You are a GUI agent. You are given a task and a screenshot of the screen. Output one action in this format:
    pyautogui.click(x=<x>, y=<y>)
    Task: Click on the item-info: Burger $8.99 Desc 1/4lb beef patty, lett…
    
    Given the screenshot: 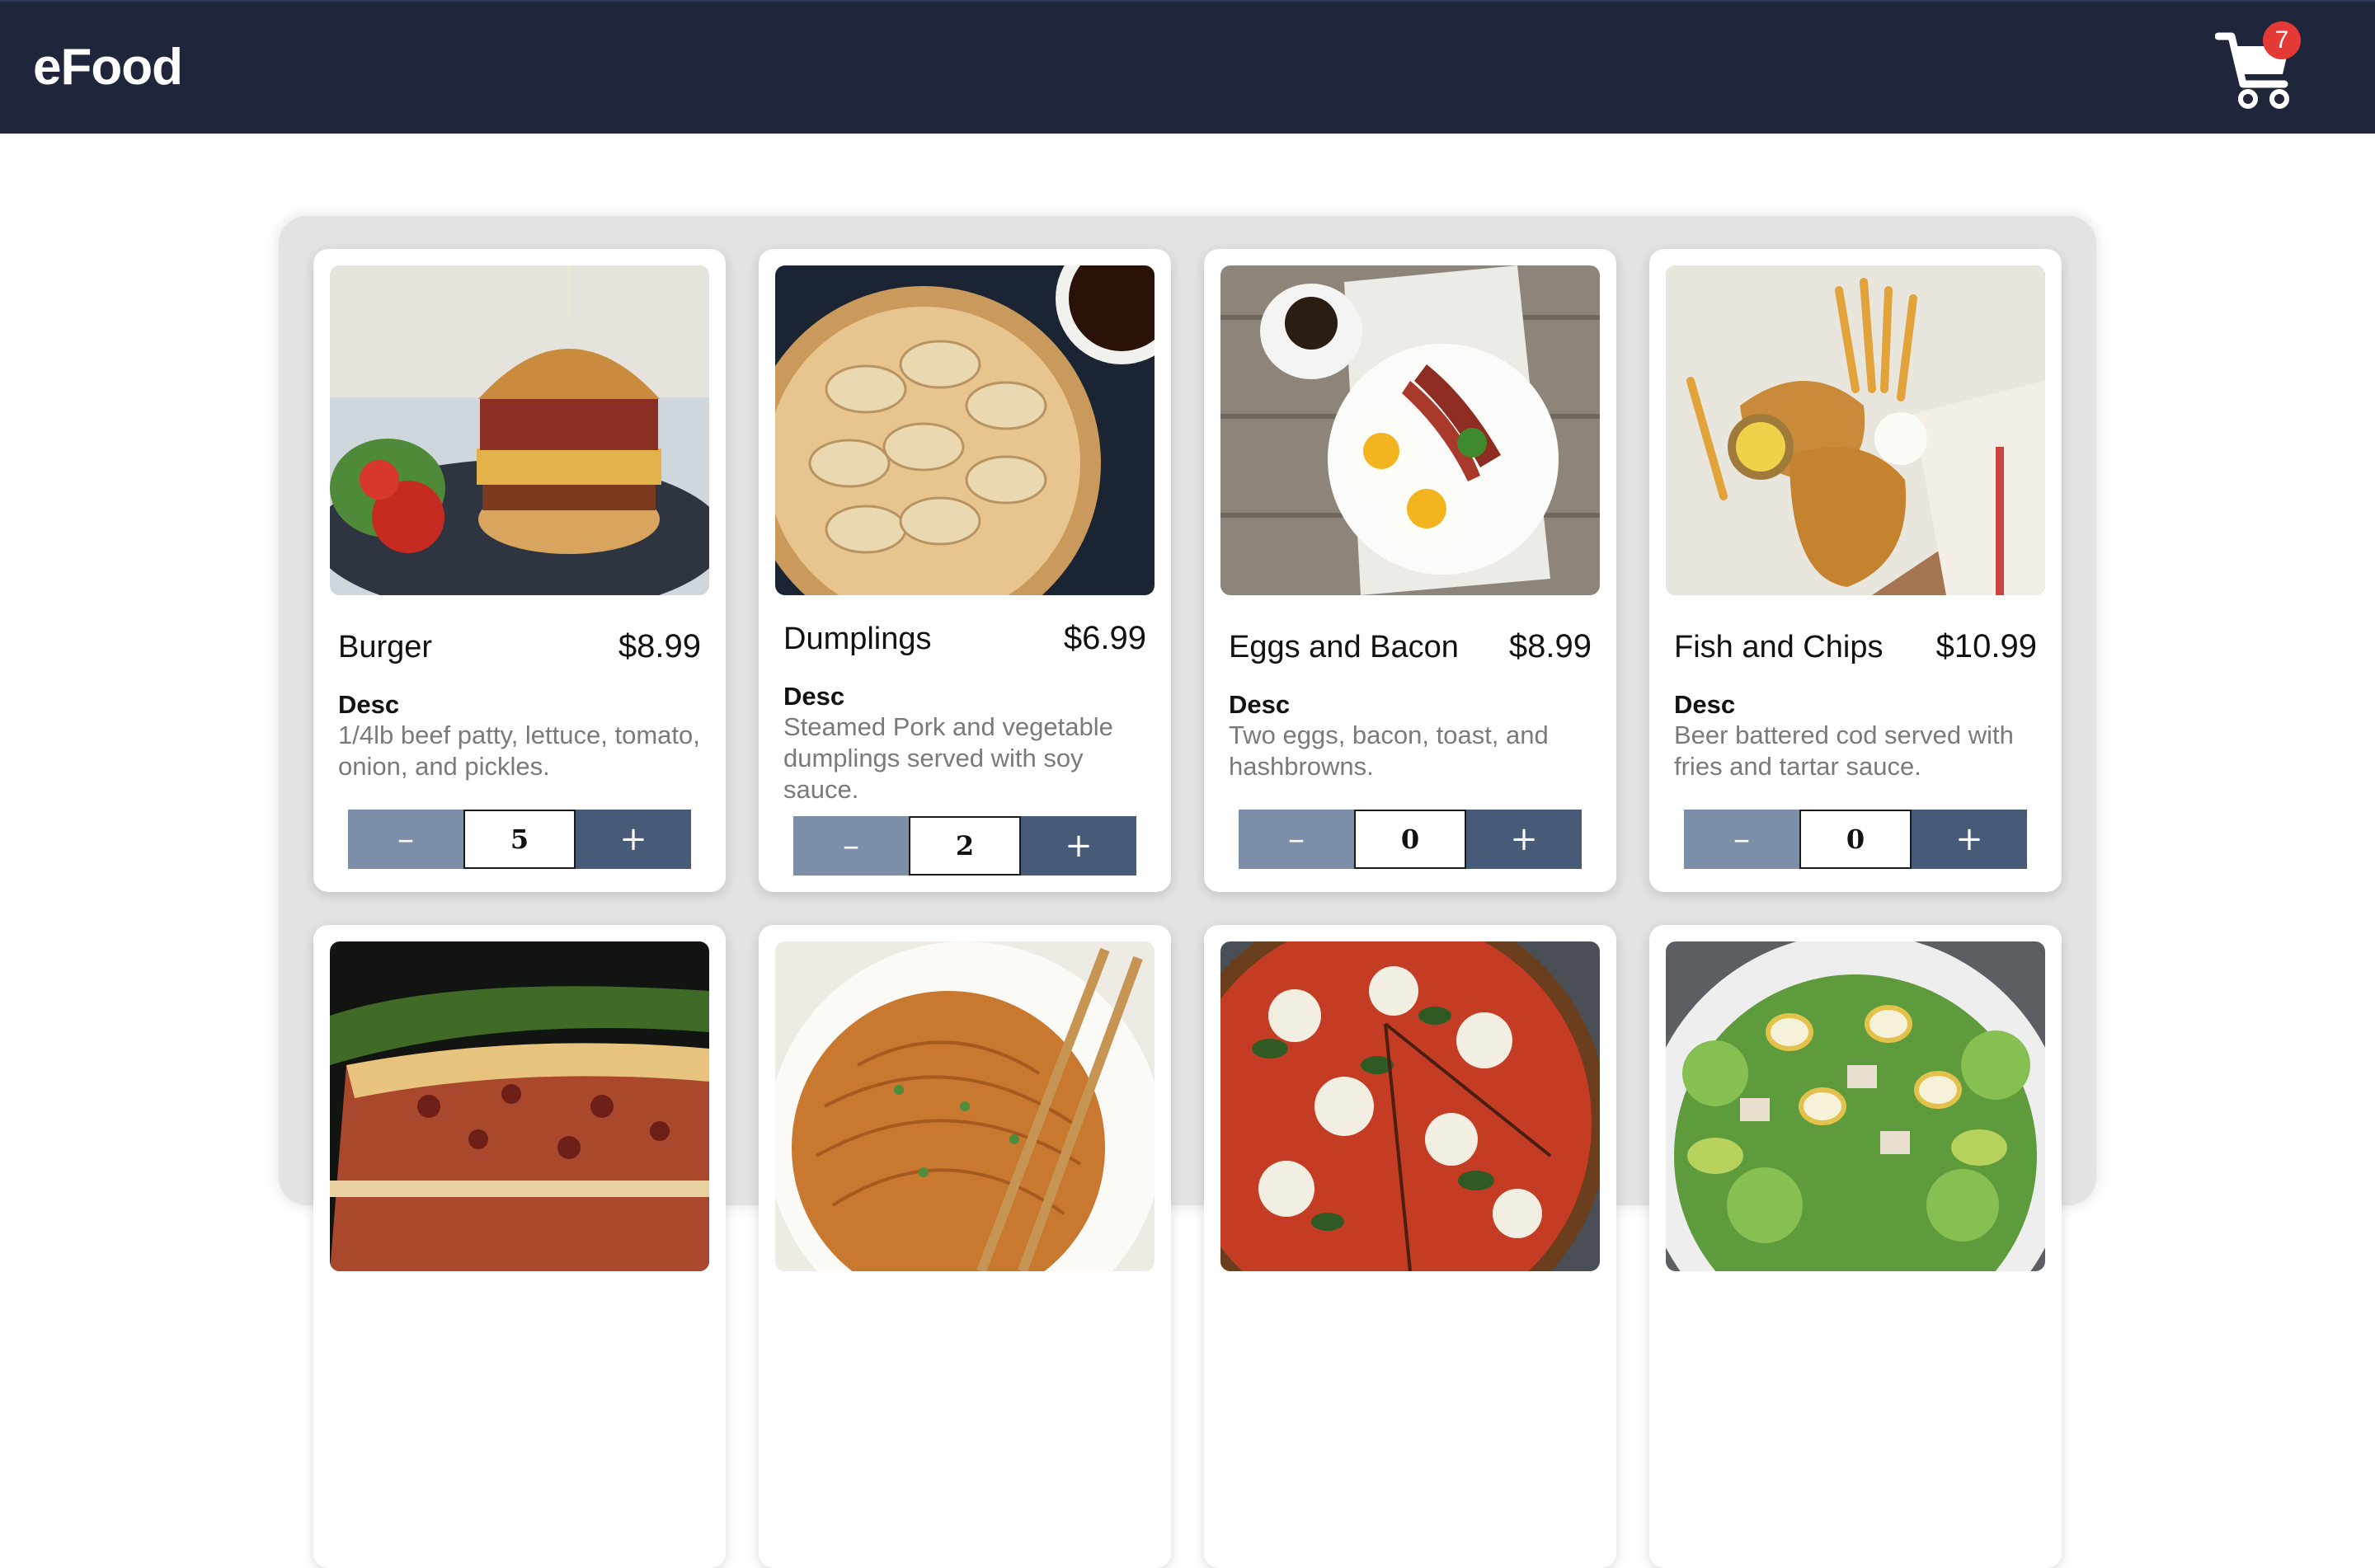 What is the action you would take?
    pyautogui.click(x=519, y=705)
    